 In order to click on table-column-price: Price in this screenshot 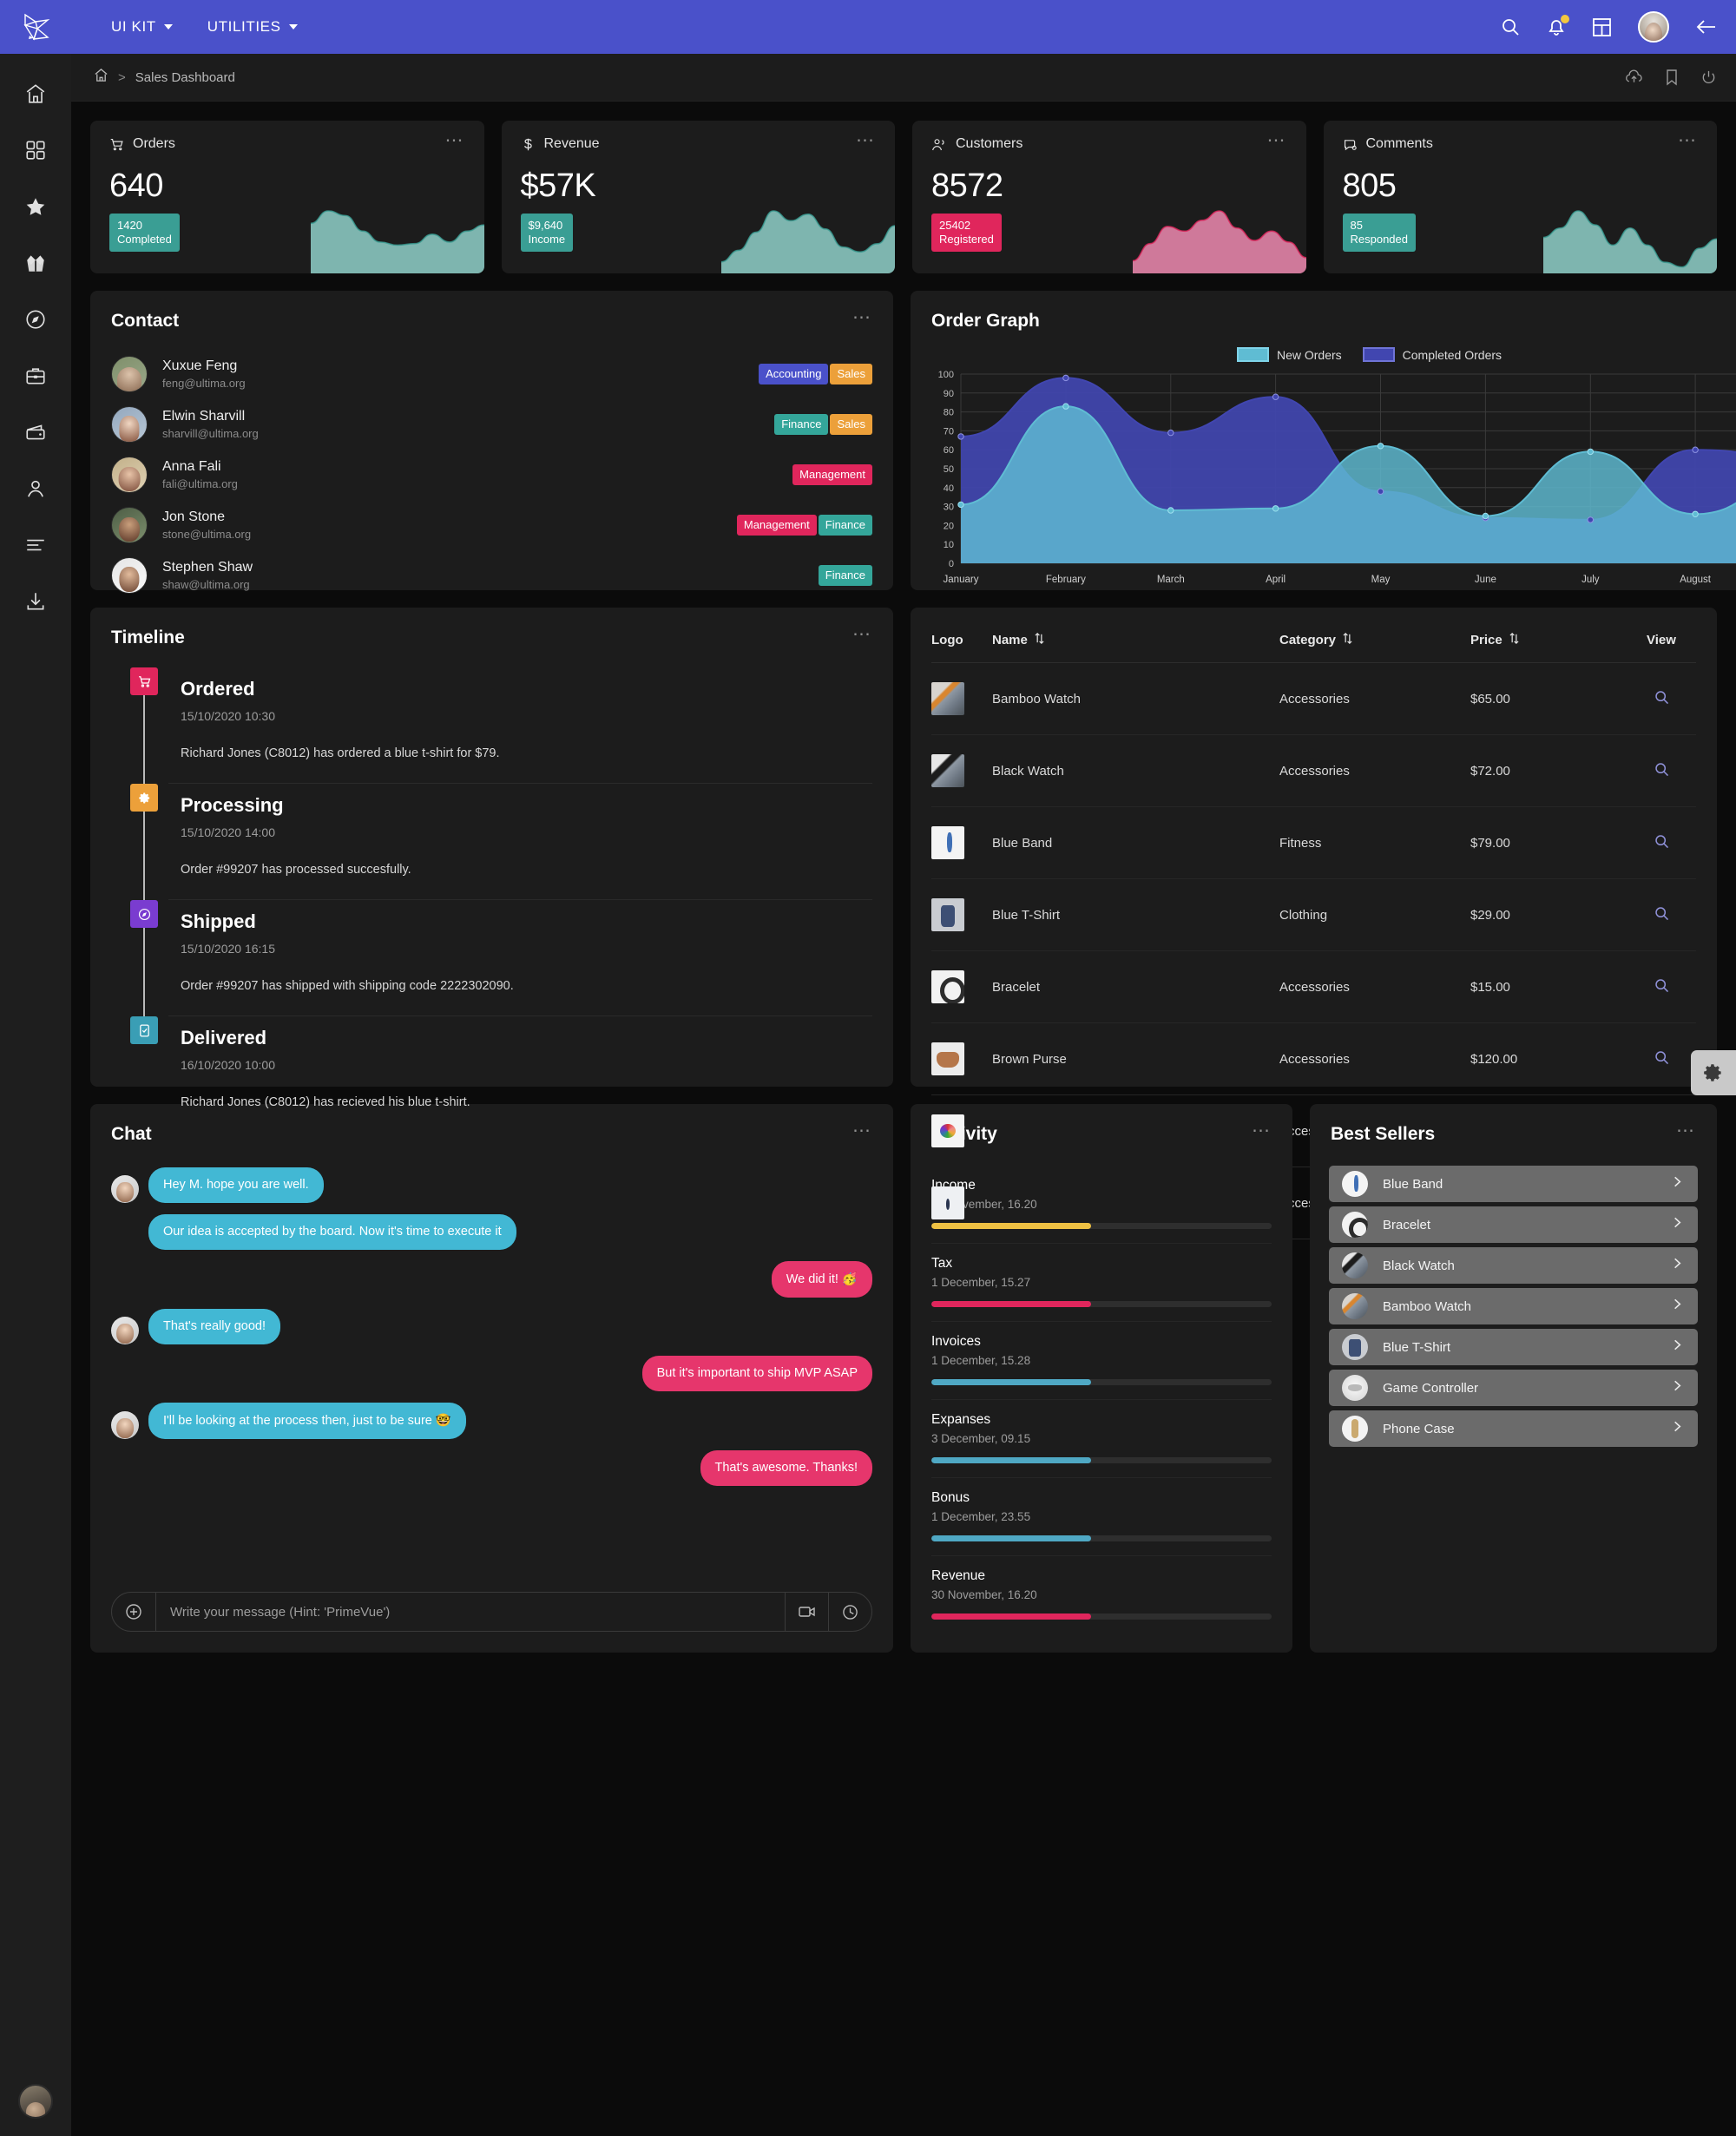, I will do `click(1548, 635)`.